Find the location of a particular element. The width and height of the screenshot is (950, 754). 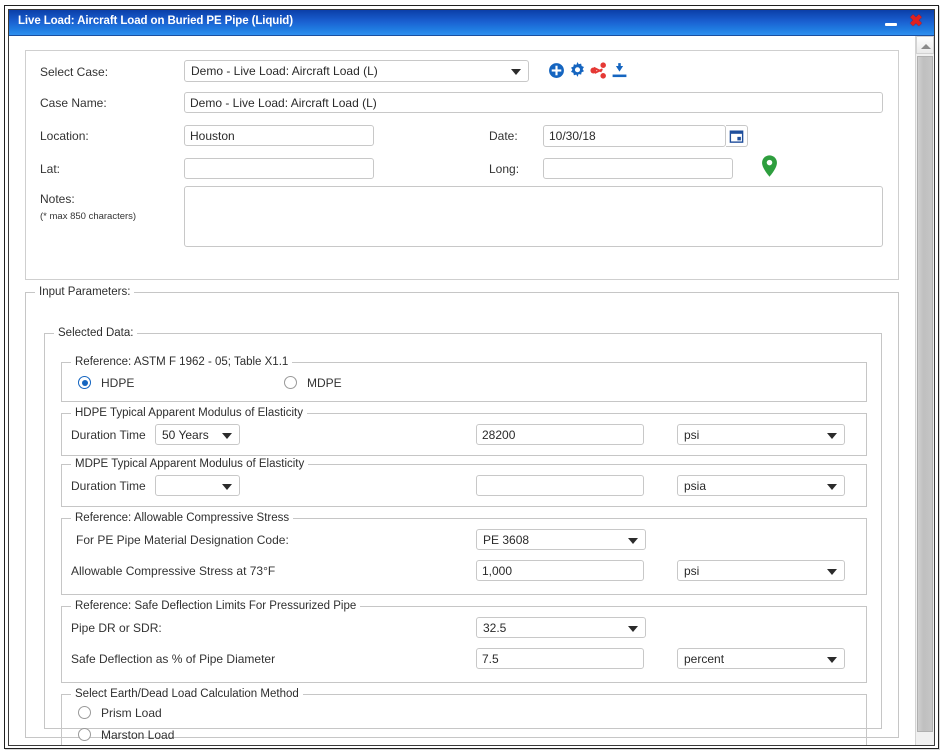

hdpe-duration-label: Duration Time is located at coordinates (108, 435).